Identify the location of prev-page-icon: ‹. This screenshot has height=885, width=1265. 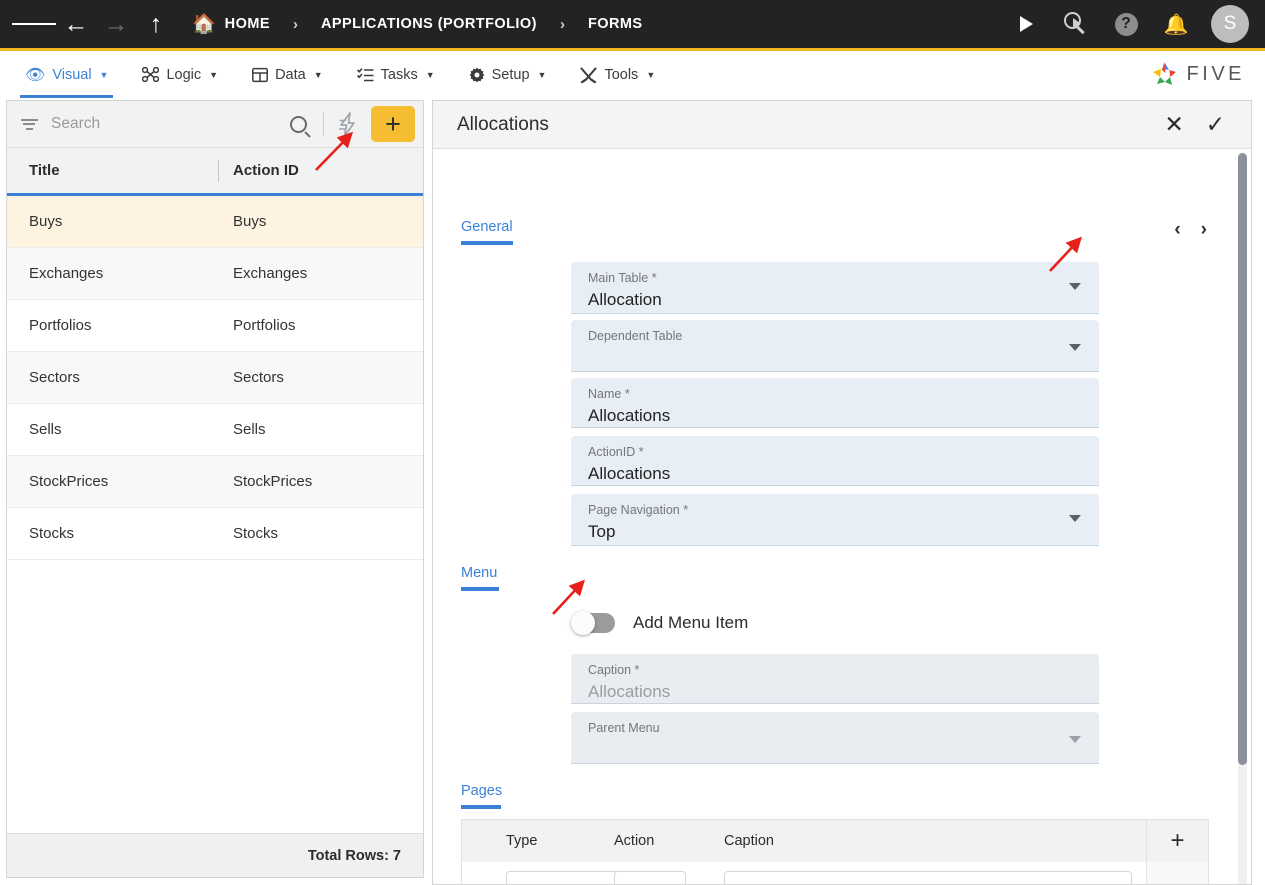
(1177, 230).